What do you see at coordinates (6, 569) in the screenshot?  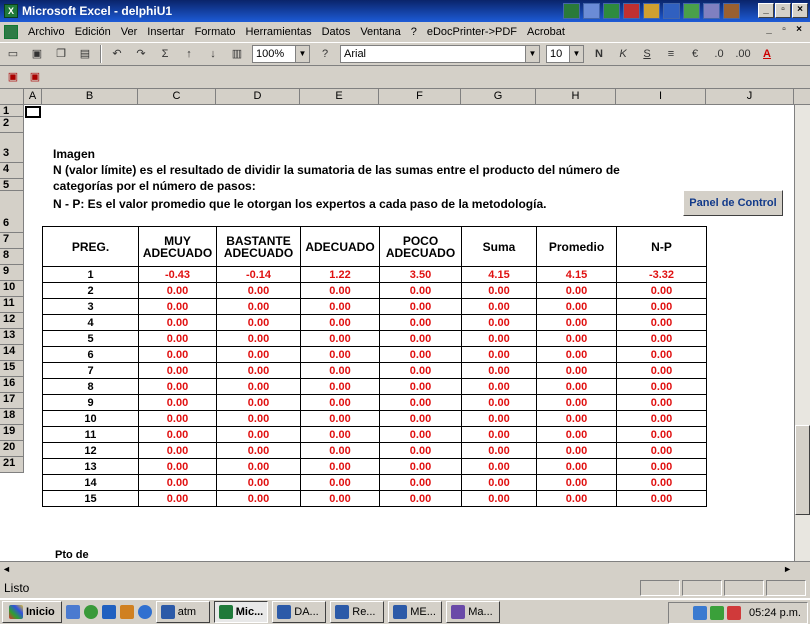 I see `scroll-left-icon: ◄` at bounding box center [6, 569].